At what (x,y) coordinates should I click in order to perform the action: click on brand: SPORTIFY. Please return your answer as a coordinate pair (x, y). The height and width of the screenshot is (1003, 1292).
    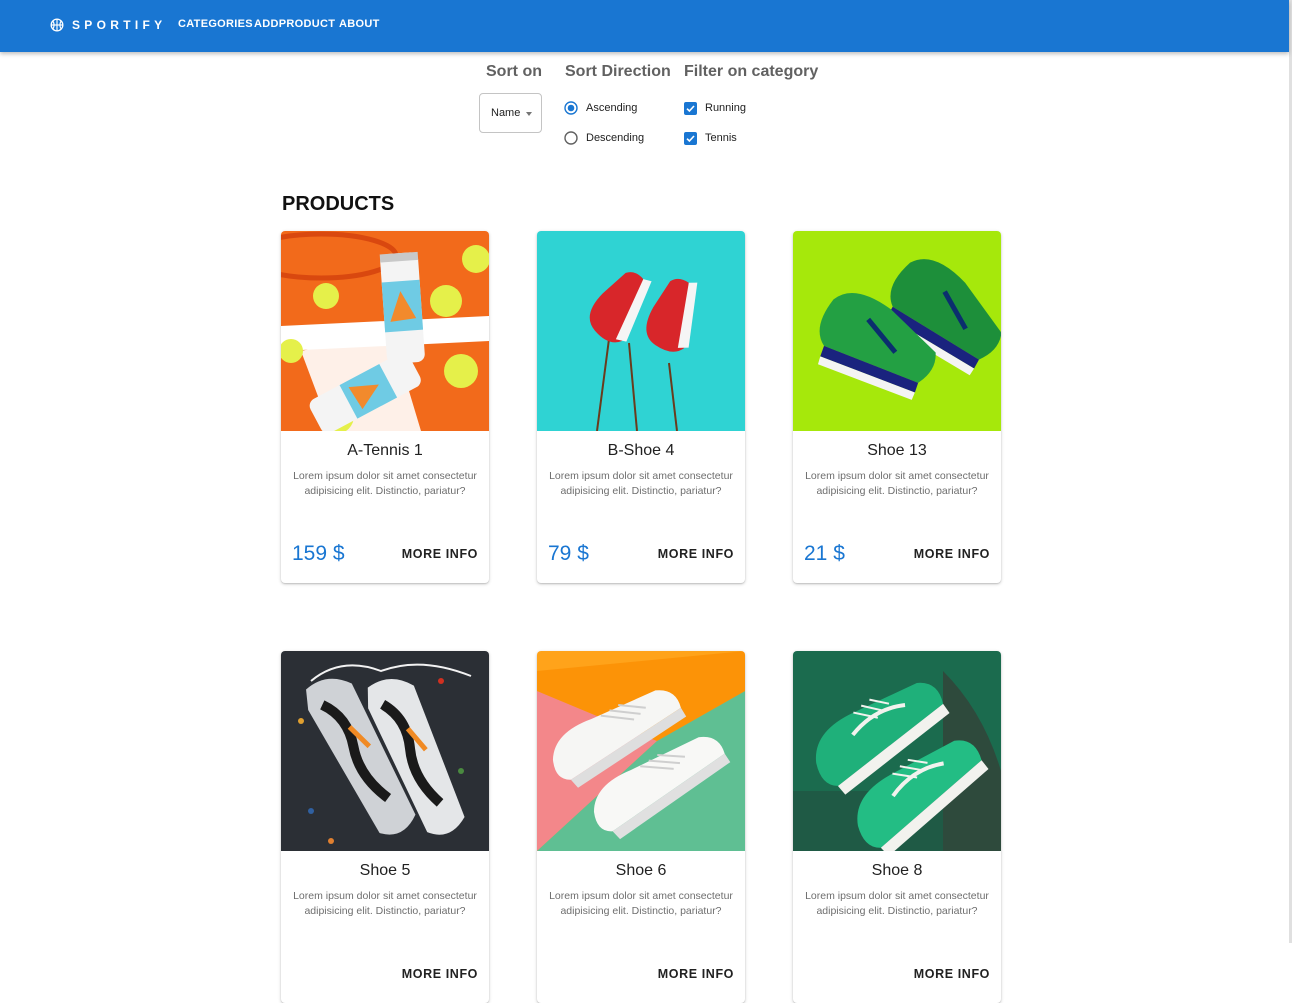
    Looking at the image, I should click on (108, 25).